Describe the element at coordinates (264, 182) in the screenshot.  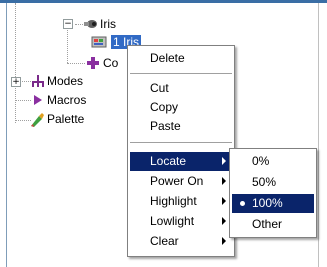
I see `menu-item-label: 50%` at that location.